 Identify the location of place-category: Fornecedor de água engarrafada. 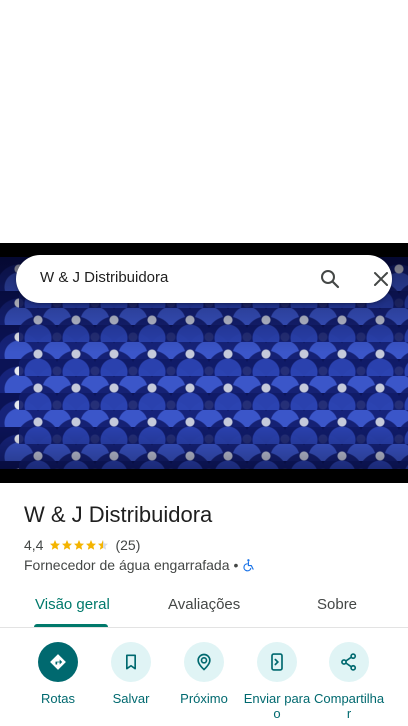
(127, 565).